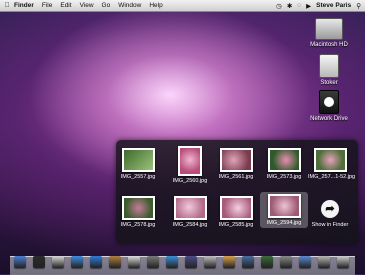 The height and width of the screenshot is (275, 365). I want to click on show-in-finder-icon: ➦, so click(330, 209).